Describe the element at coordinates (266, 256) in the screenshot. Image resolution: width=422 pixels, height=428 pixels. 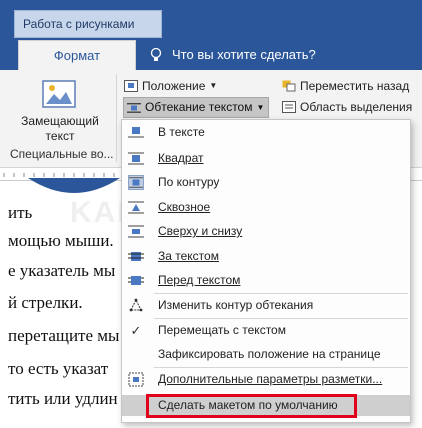
I see `menu-item-behind-text: За текстом` at that location.